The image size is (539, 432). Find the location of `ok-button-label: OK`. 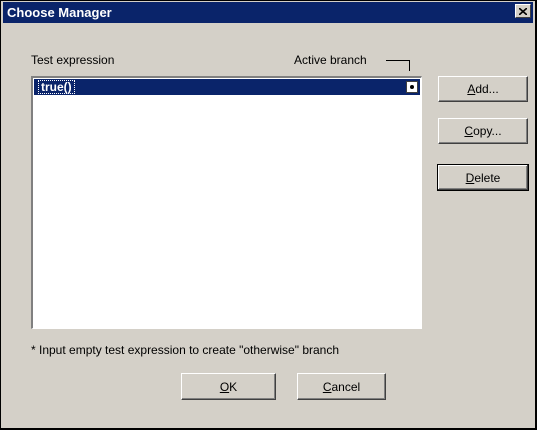

ok-button-label: OK is located at coordinates (228, 386).